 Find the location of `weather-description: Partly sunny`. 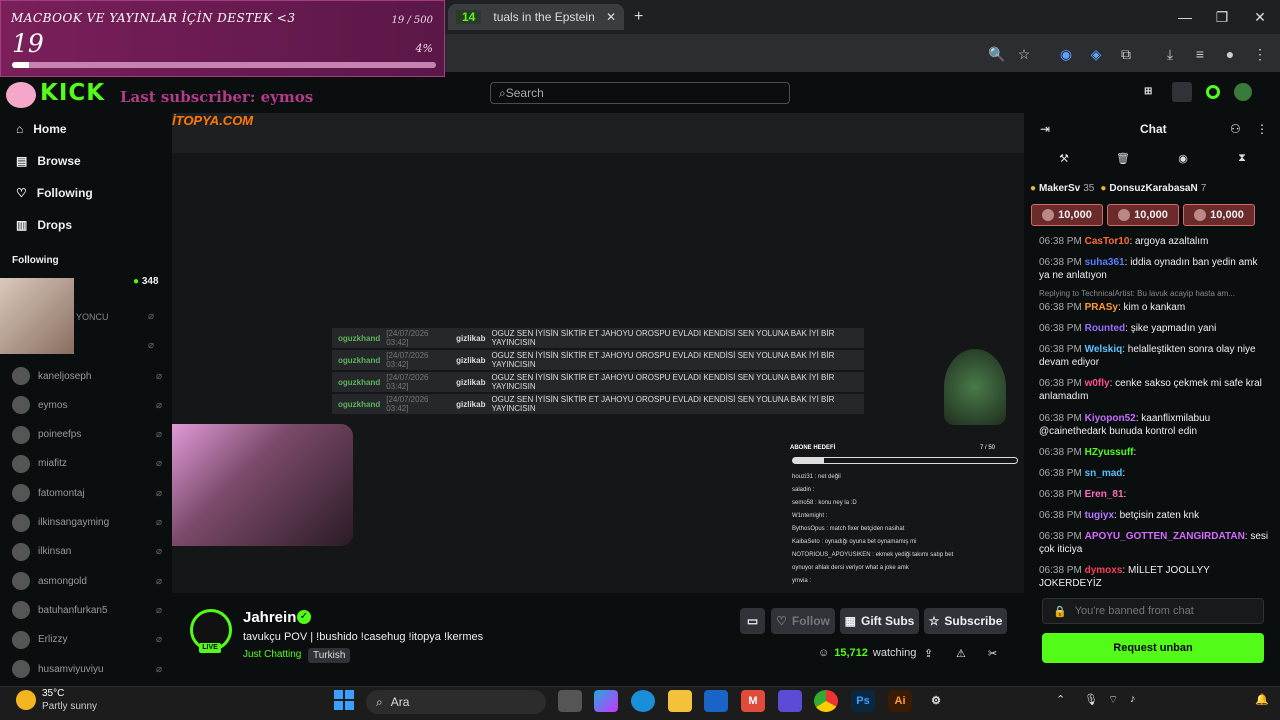

weather-description: Partly sunny is located at coordinates (69, 706).